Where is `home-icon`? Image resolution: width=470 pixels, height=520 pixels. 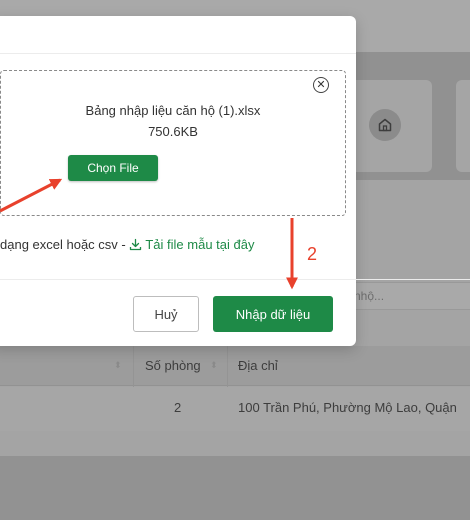 home-icon is located at coordinates (385, 125).